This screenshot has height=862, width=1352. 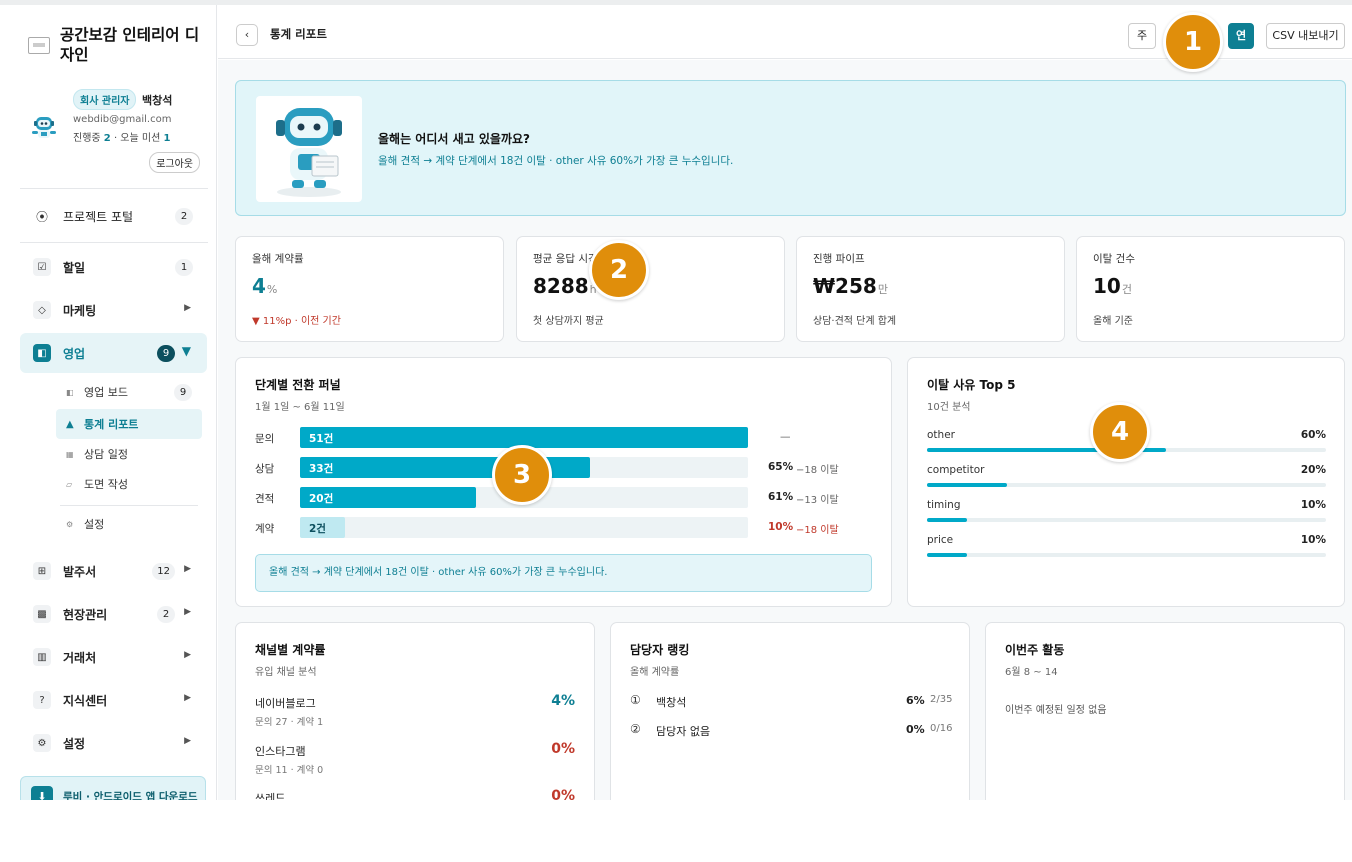 I want to click on sidebar-subitem-schedule: ▦ 상담 일정, so click(x=129, y=454).